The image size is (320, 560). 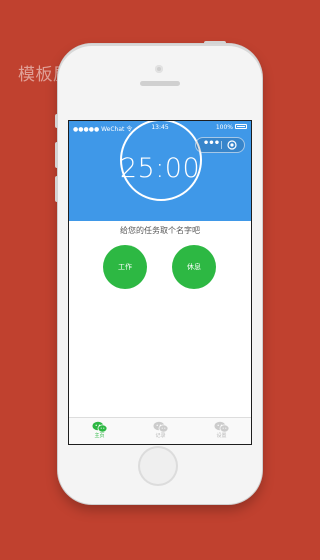 I want to click on tab-settings: 设置, so click(x=221, y=431).